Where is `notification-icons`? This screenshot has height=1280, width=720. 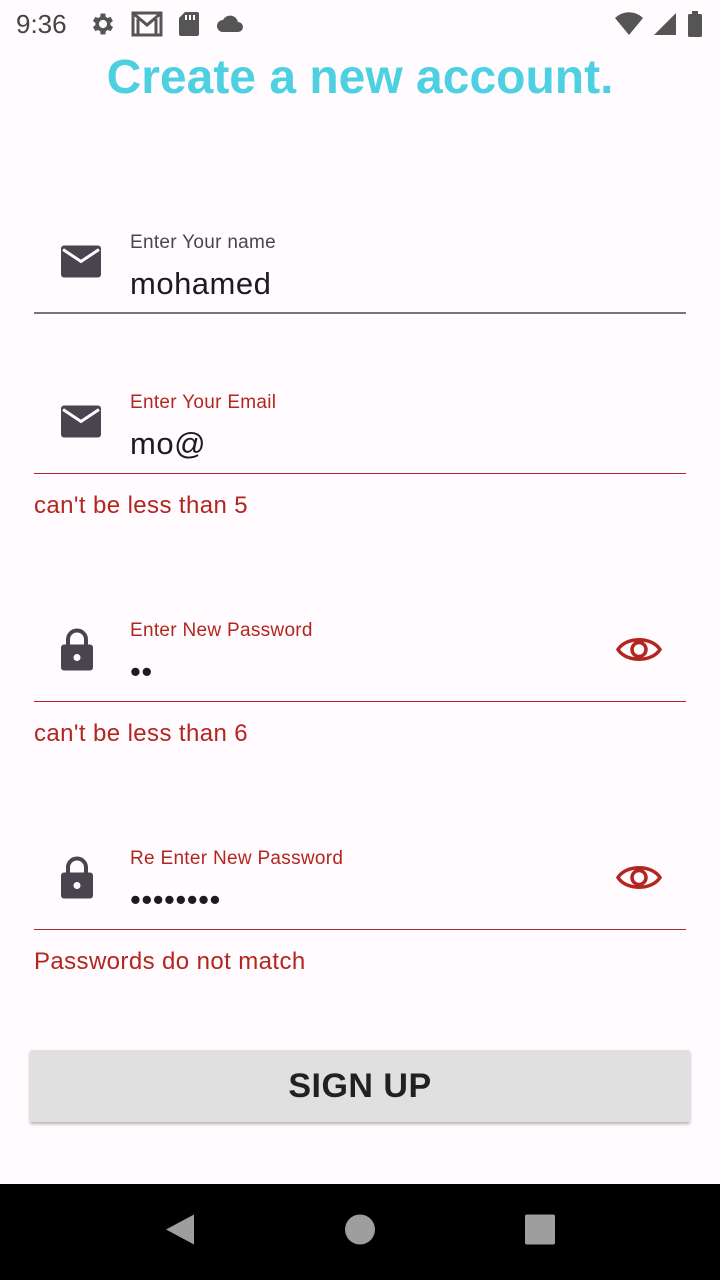
notification-icons is located at coordinates (167, 24).